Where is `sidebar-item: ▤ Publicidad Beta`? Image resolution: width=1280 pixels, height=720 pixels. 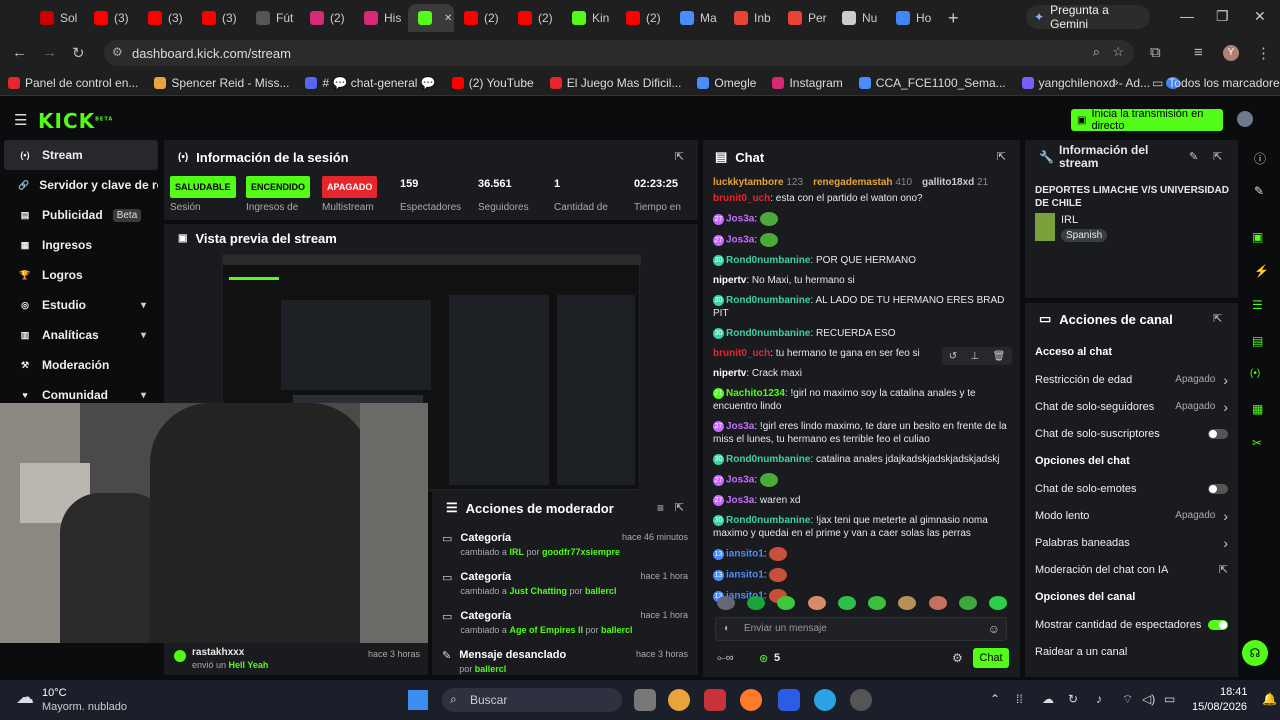 sidebar-item: ▤ Publicidad Beta is located at coordinates (81, 215).